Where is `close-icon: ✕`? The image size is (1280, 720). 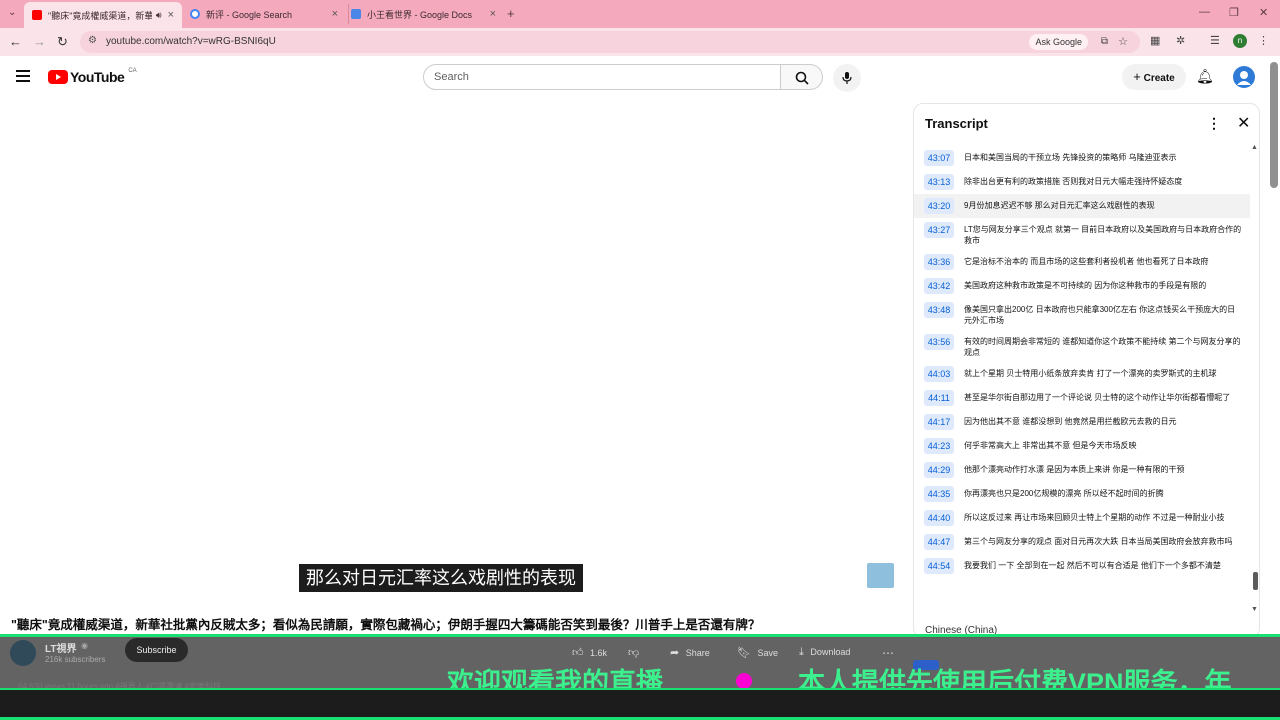
close-icon: ✕ is located at coordinates (1243, 123).